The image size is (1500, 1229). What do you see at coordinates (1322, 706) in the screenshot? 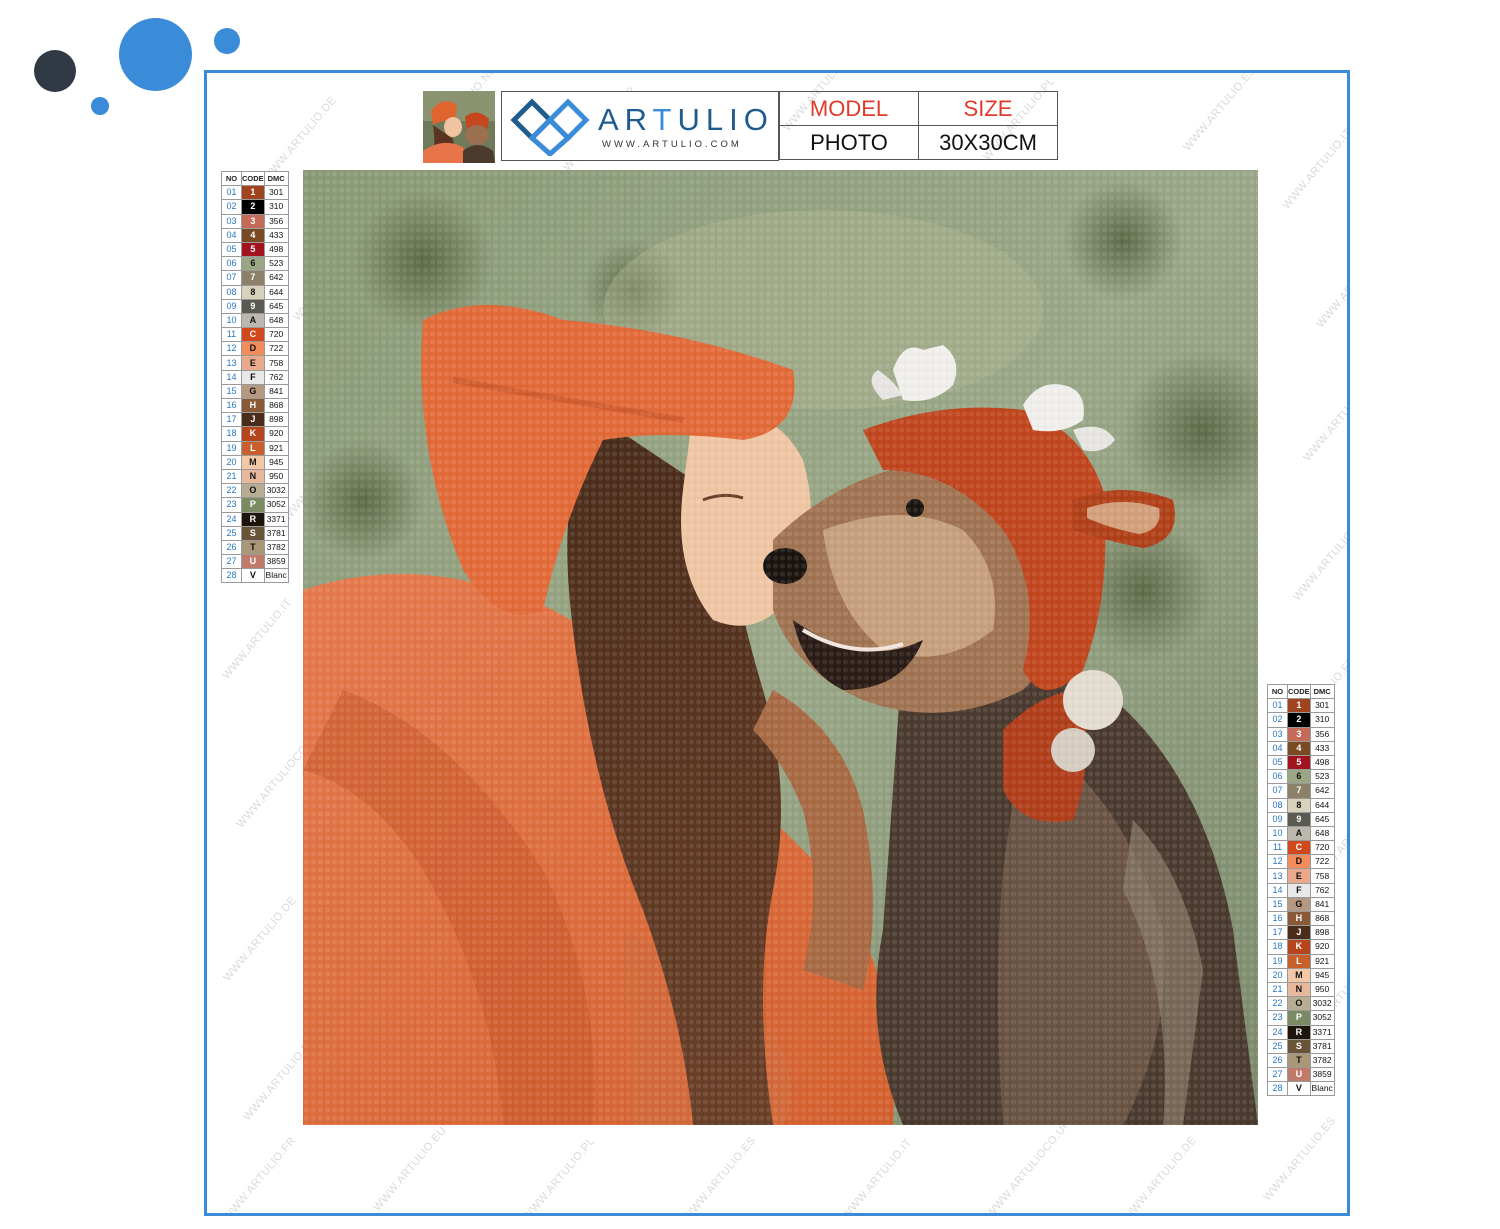
I see `legend-dmc-code: 301` at bounding box center [1322, 706].